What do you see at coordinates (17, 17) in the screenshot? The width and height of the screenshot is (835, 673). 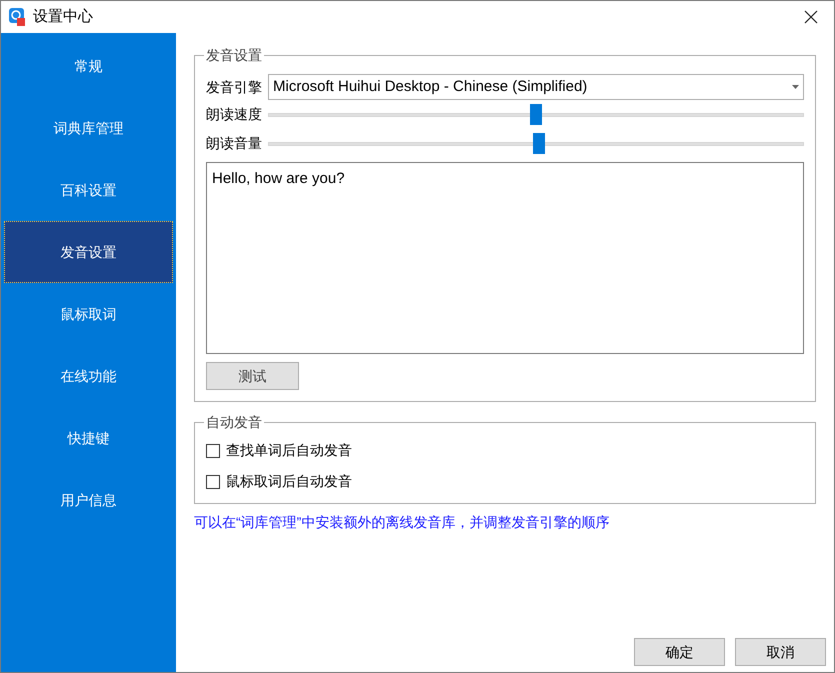 I see `app-icon` at bounding box center [17, 17].